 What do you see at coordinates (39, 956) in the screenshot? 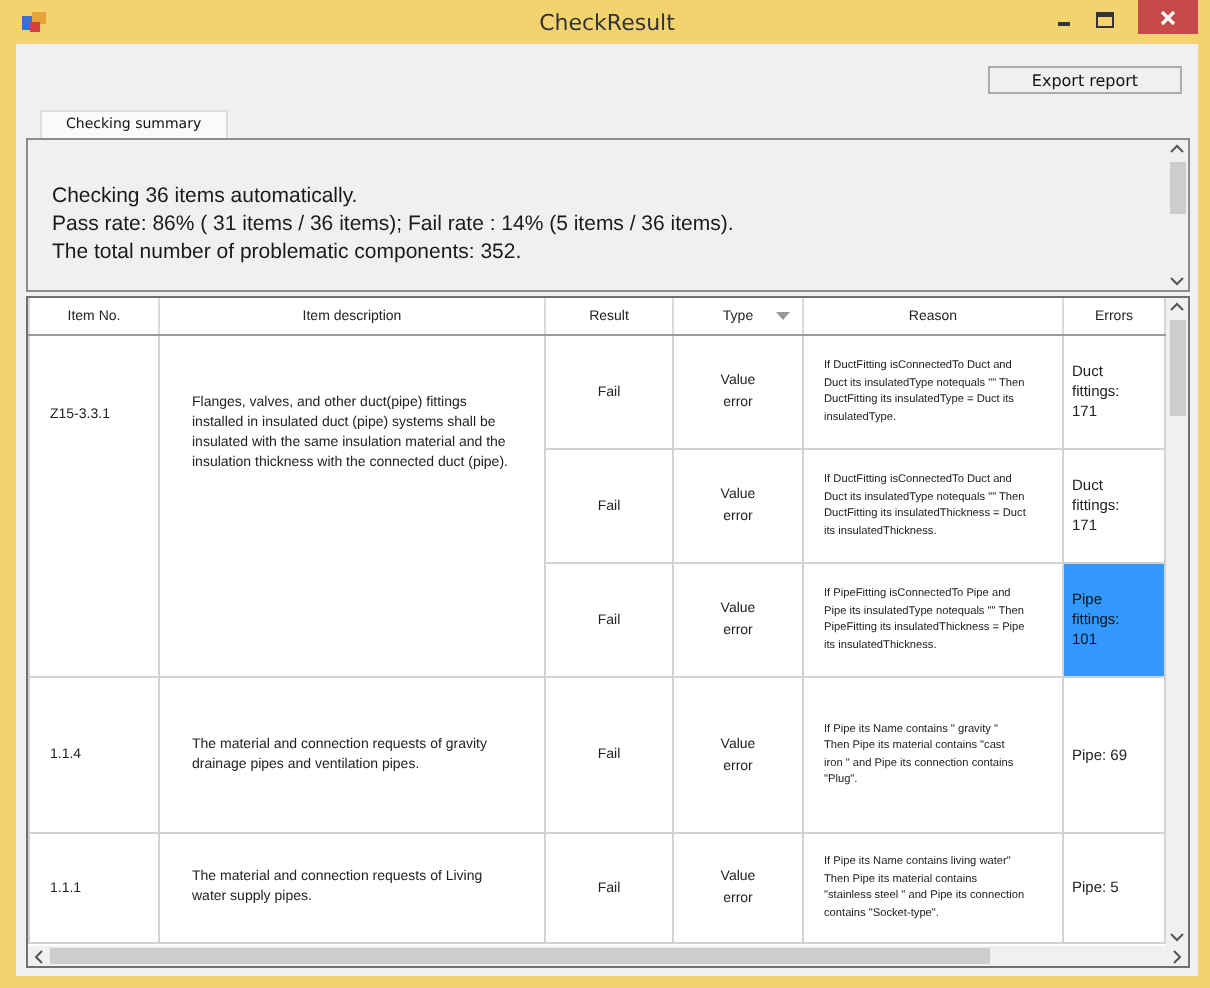
I see `scroll-left-icon` at bounding box center [39, 956].